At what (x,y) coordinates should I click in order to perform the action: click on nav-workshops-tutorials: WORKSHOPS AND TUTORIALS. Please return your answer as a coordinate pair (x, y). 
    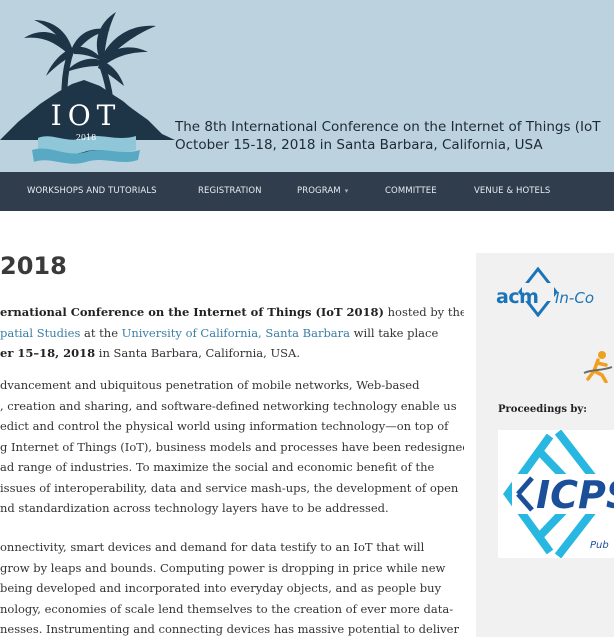
    Looking at the image, I should click on (92, 191).